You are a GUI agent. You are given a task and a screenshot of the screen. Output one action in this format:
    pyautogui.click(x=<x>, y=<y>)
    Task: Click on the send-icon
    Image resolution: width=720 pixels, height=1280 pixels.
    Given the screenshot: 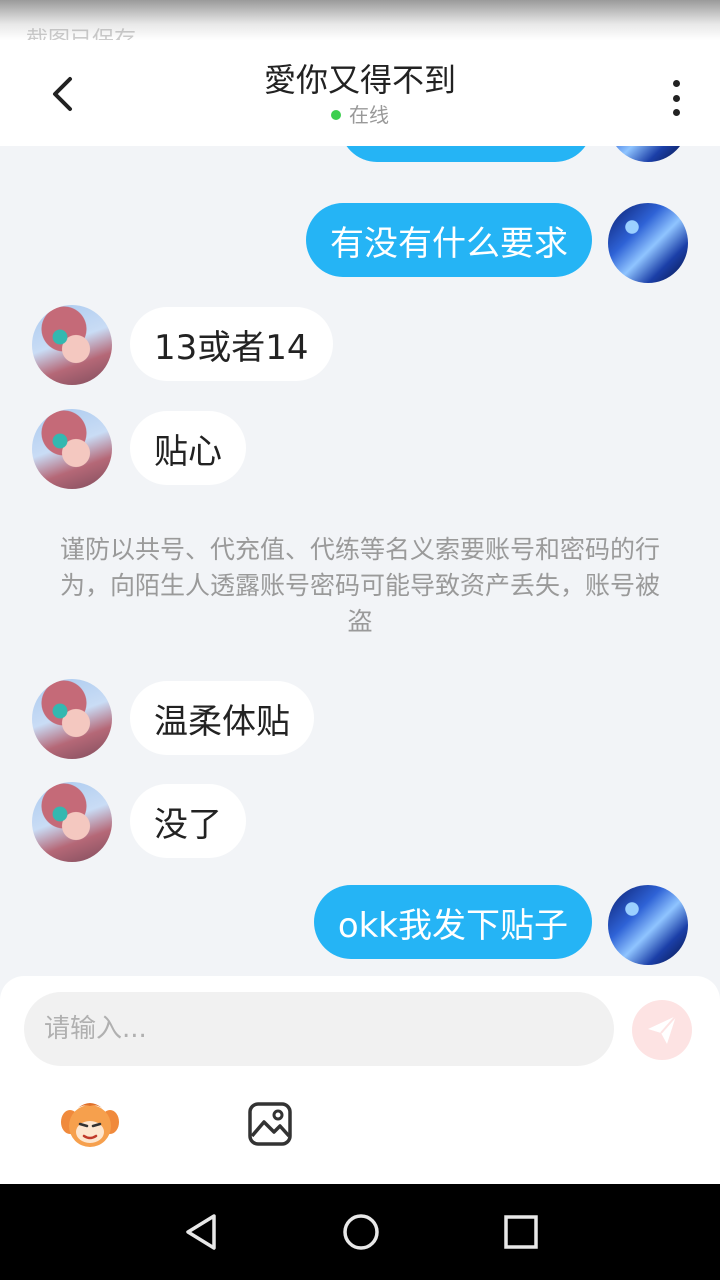 What is the action you would take?
    pyautogui.click(x=662, y=1029)
    